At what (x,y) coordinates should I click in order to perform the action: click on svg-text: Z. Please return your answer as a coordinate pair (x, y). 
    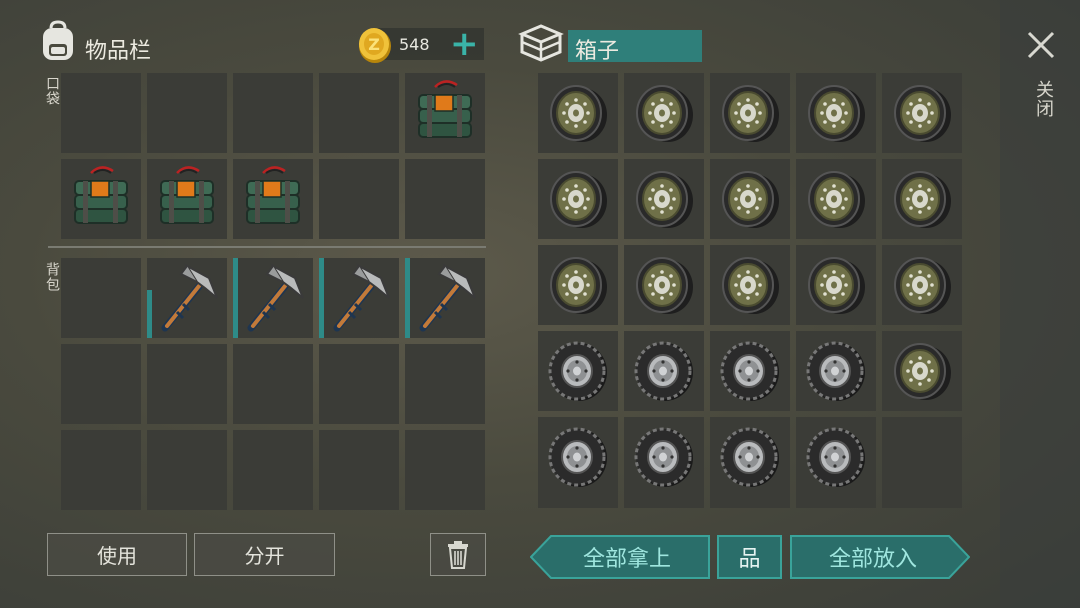
    Looking at the image, I should click on (374, 44).